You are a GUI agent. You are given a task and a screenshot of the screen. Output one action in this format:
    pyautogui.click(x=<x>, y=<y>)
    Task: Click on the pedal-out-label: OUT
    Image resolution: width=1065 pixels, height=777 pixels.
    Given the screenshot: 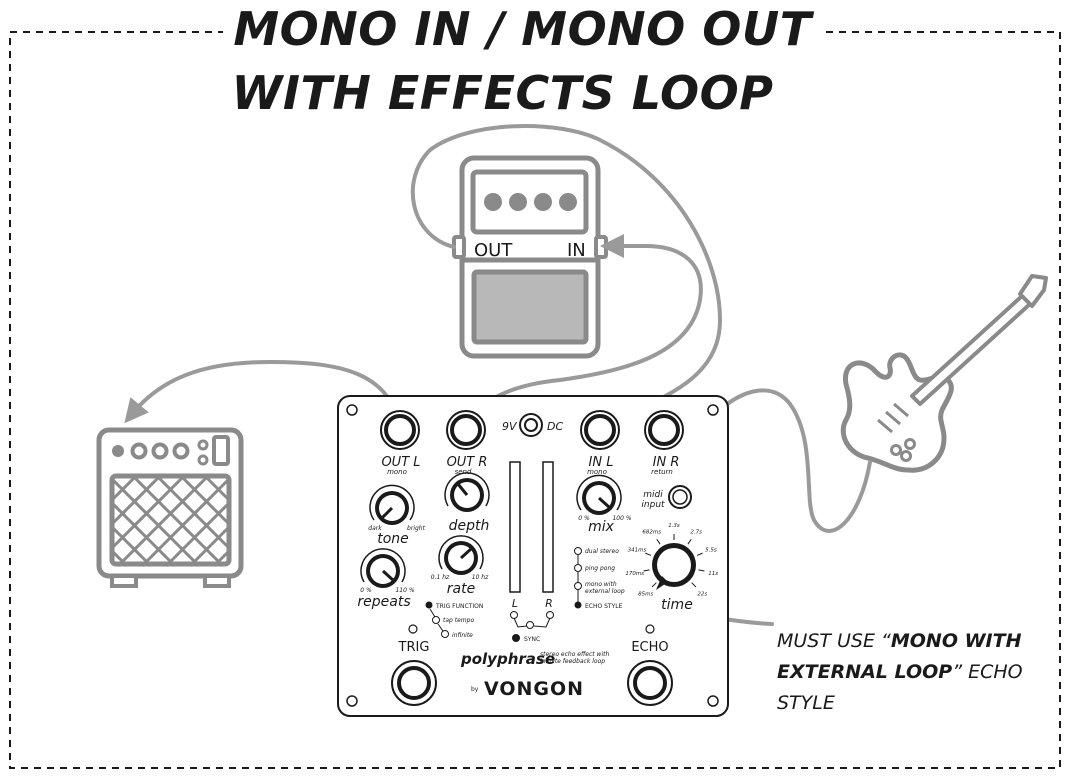 What is the action you would take?
    pyautogui.click(x=493, y=250)
    